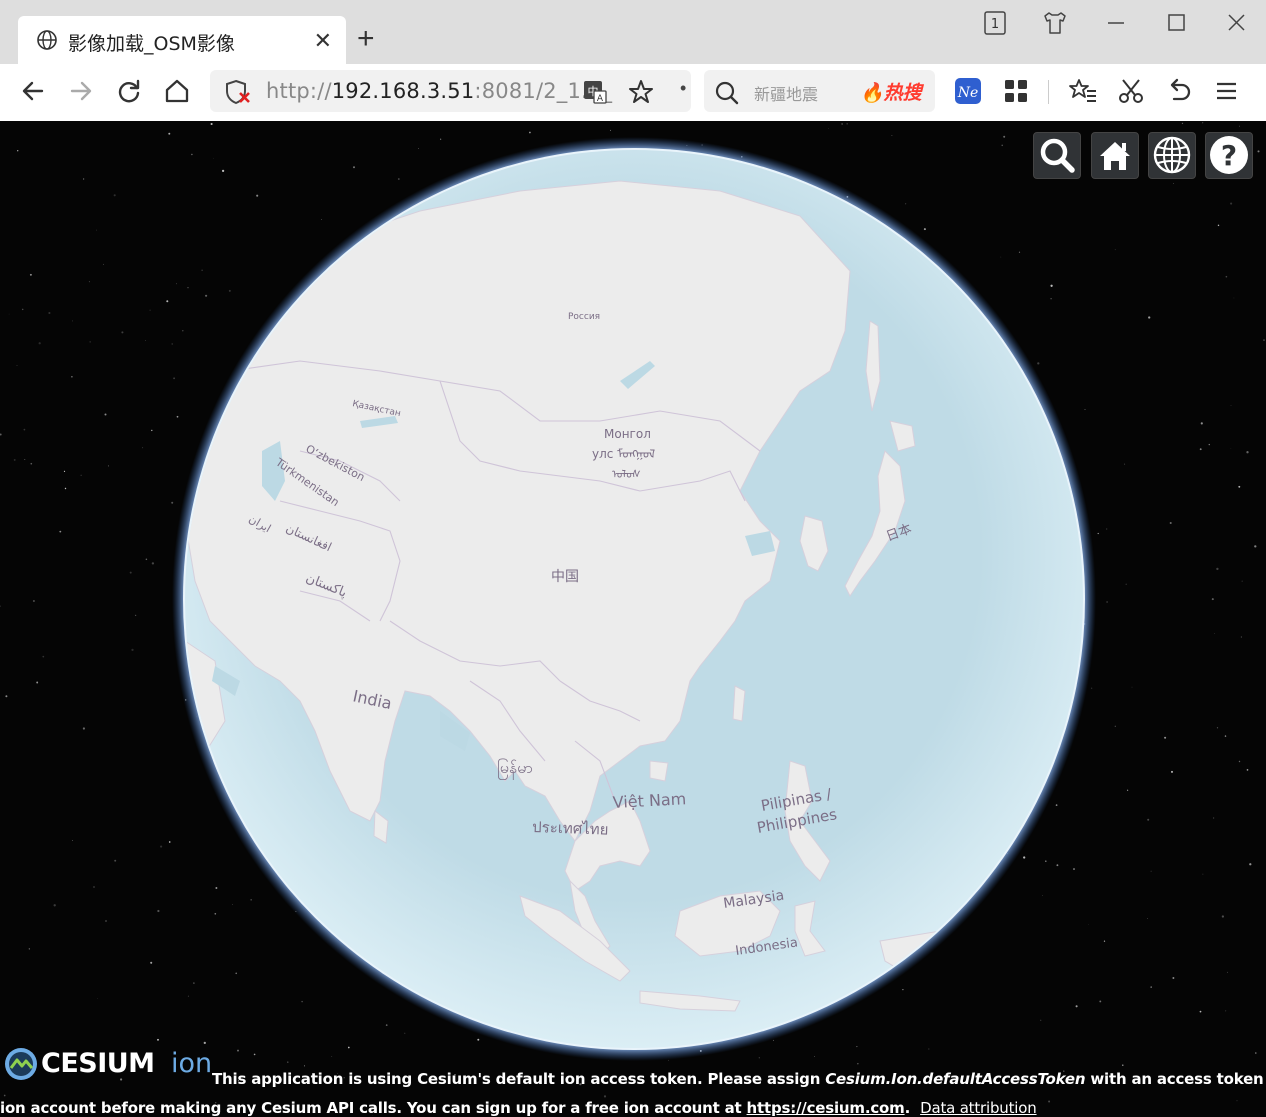 The width and height of the screenshot is (1266, 1117). I want to click on back-button, so click(33, 91).